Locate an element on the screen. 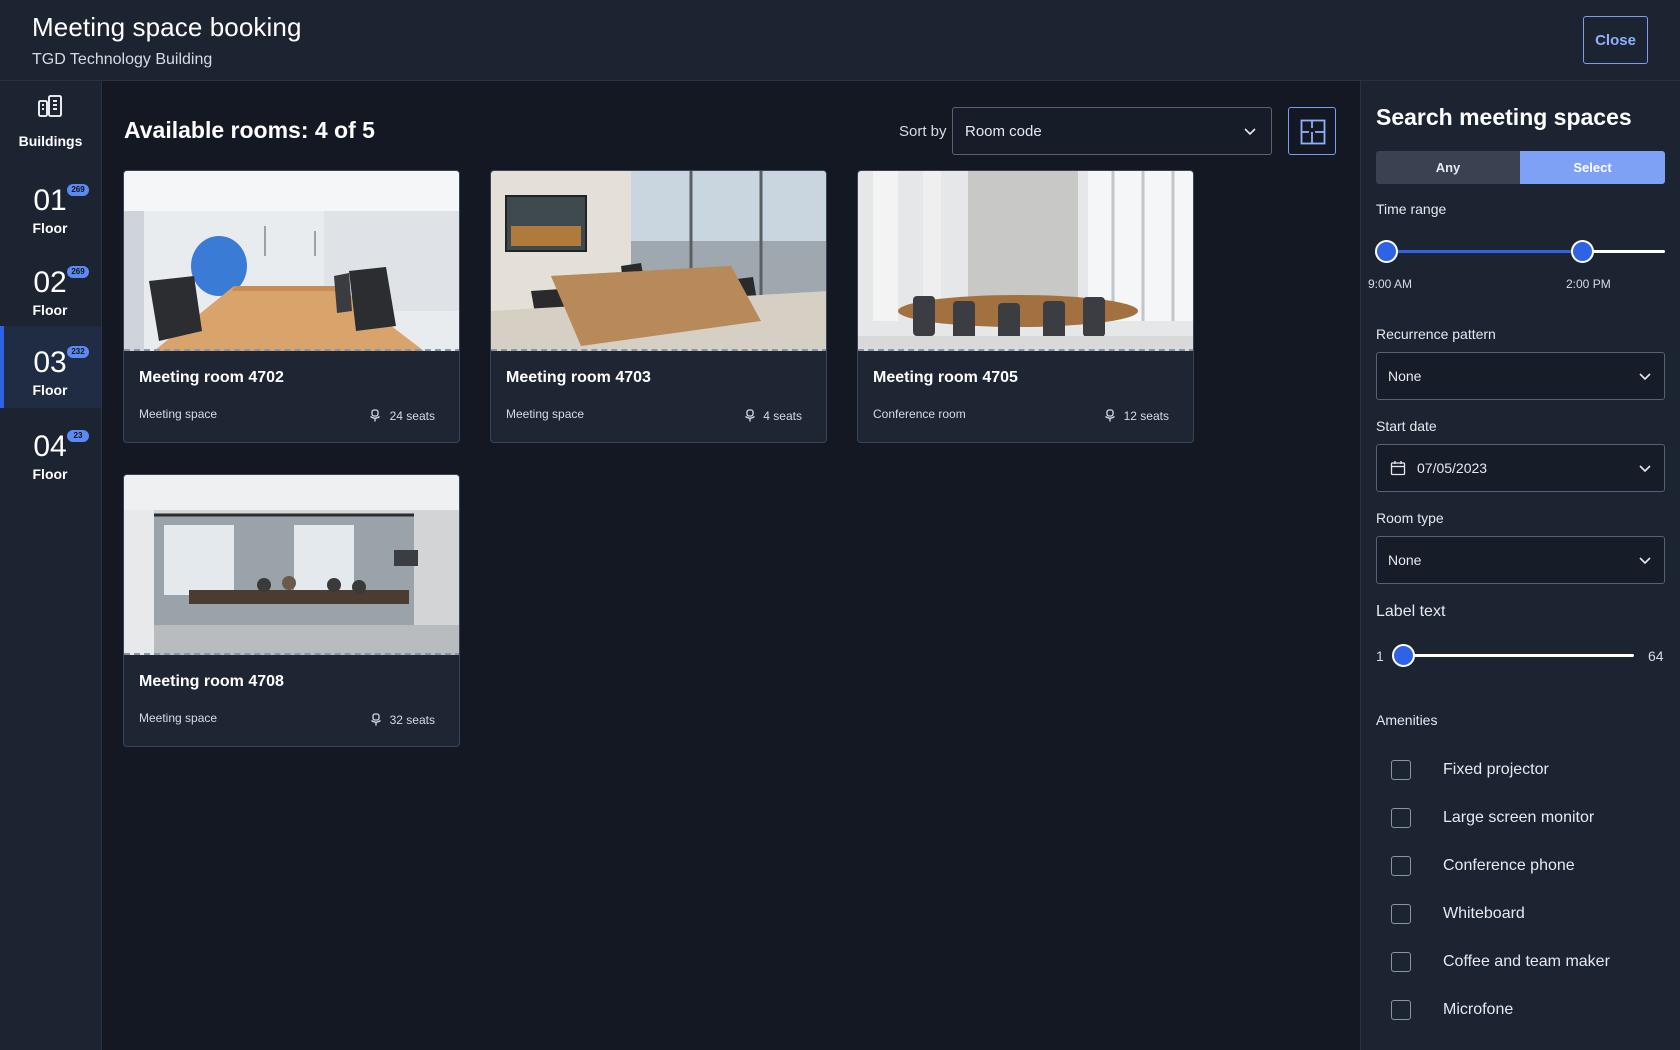 This screenshot has height=1050, width=1680. buildings-label: Buildings is located at coordinates (50, 141).